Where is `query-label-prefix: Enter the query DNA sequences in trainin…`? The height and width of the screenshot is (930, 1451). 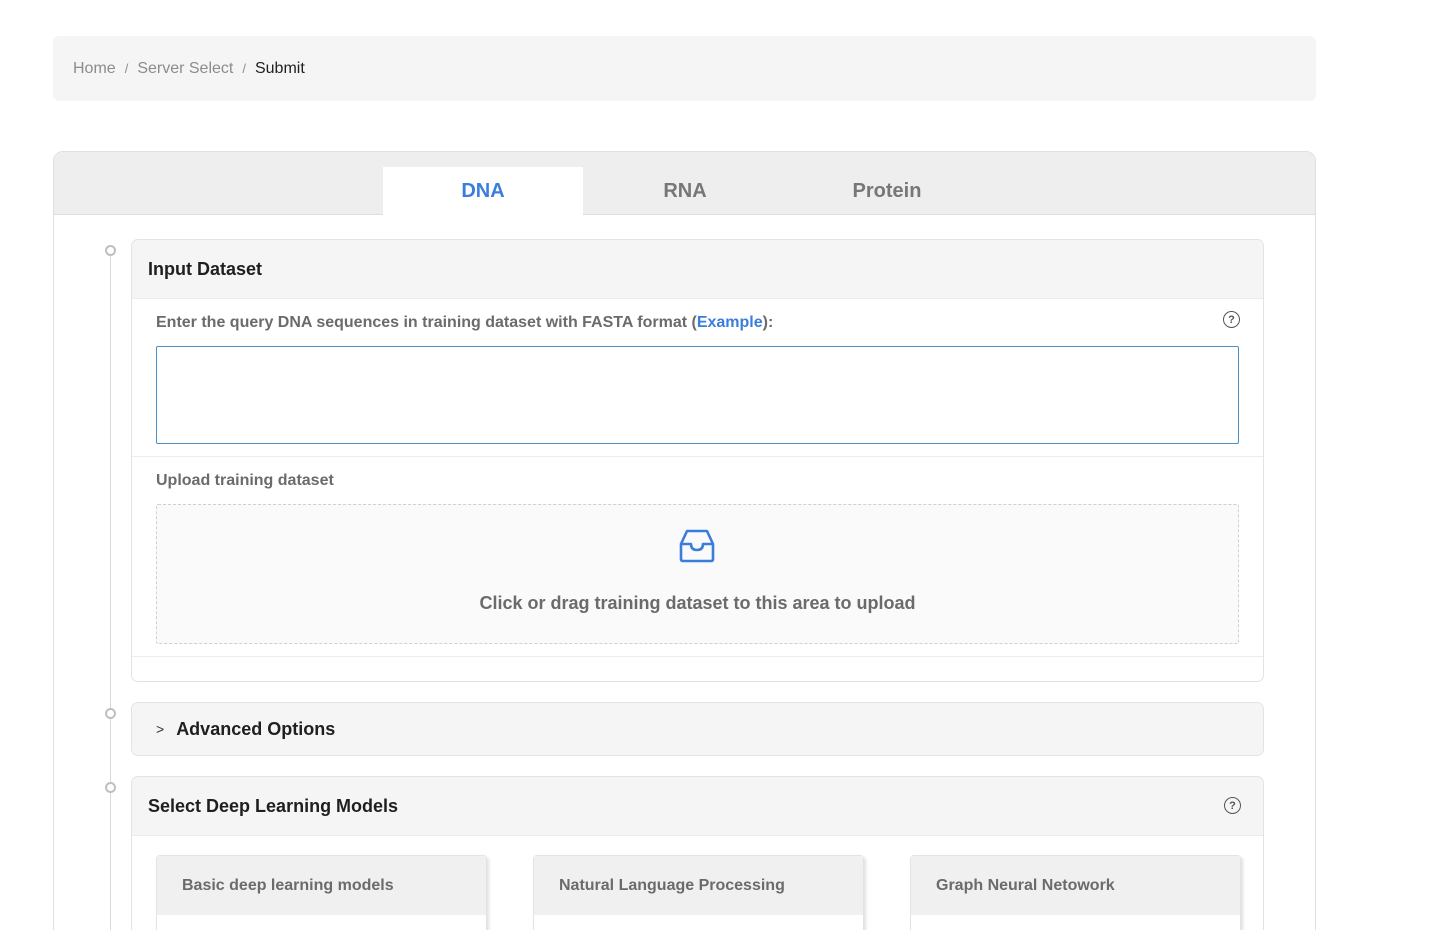 query-label-prefix: Enter the query DNA sequences in trainin… is located at coordinates (426, 322).